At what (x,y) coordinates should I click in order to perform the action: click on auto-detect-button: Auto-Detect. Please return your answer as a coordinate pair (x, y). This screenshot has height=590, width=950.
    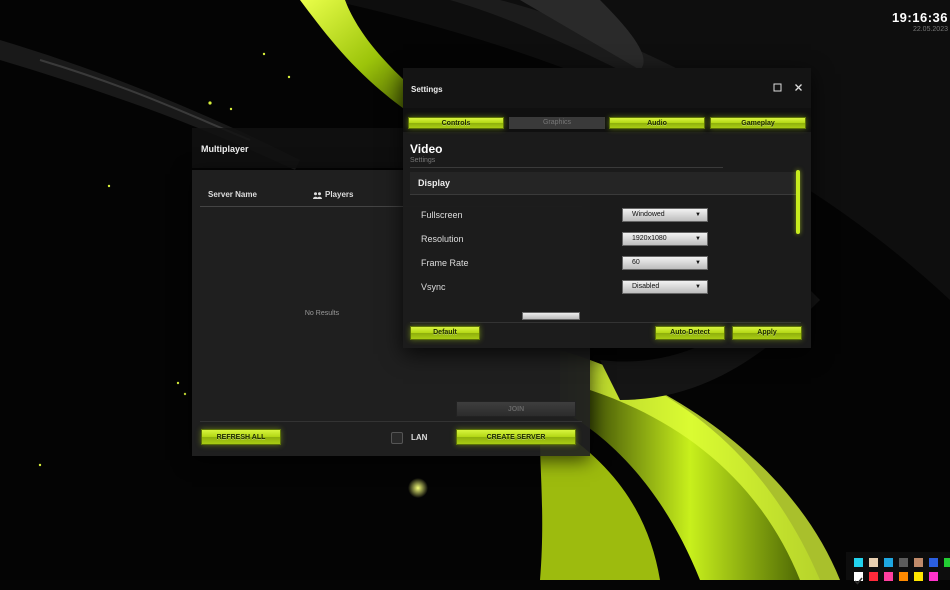
    Looking at the image, I should click on (690, 333).